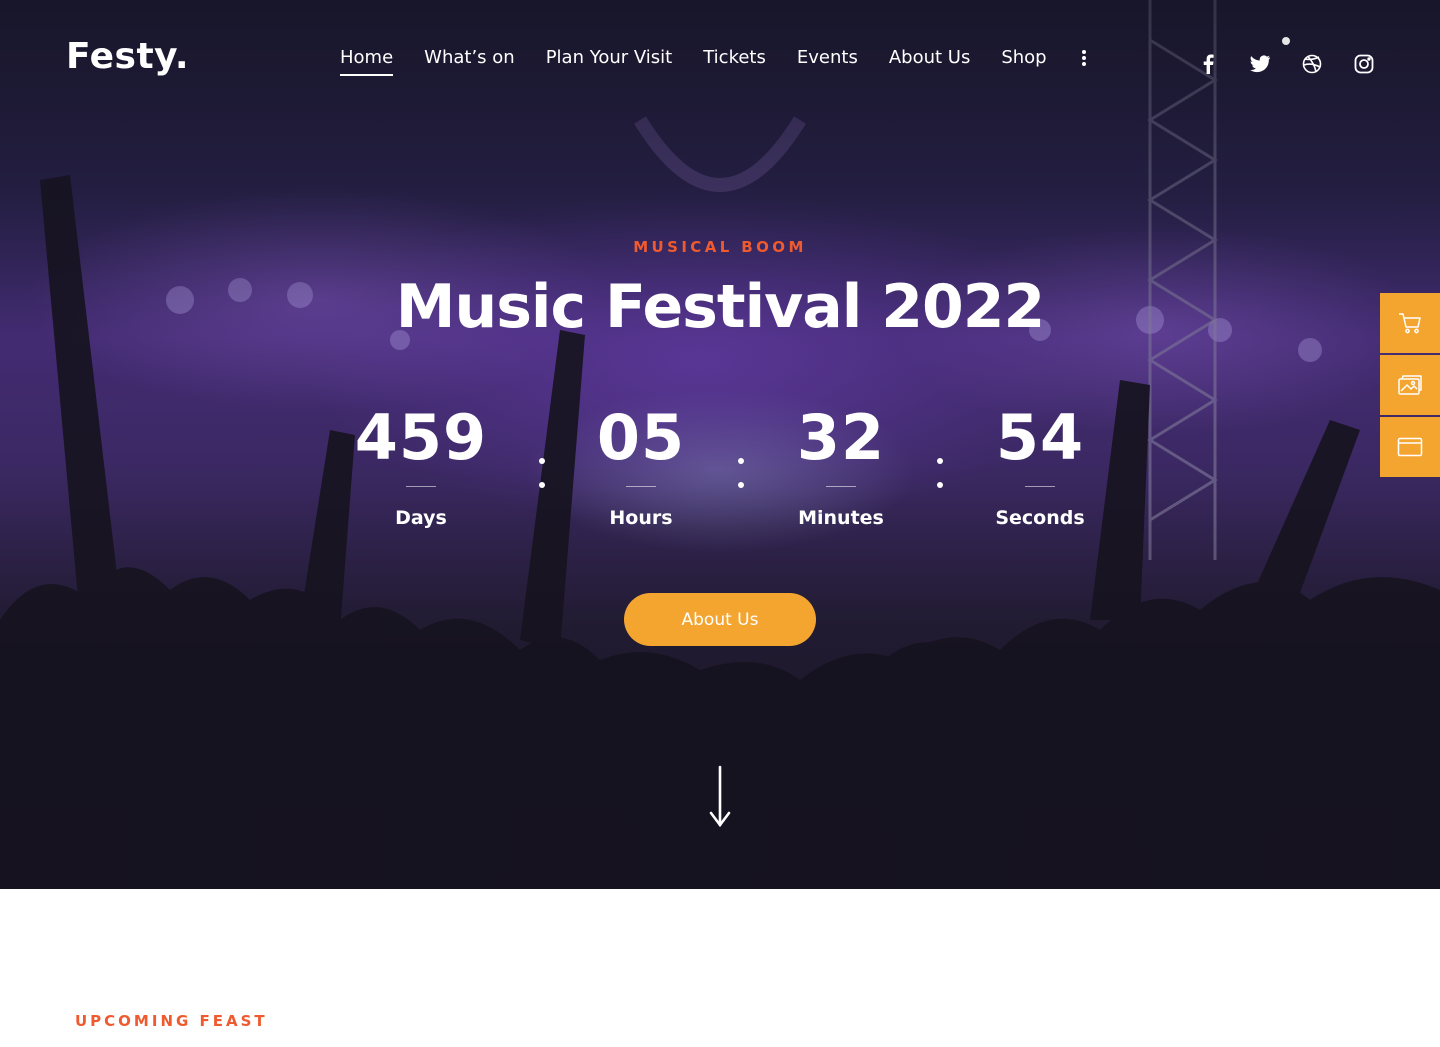 This screenshot has height=1047, width=1440. Describe the element at coordinates (421, 518) in the screenshot. I see `countdown-days-label: Days` at that location.